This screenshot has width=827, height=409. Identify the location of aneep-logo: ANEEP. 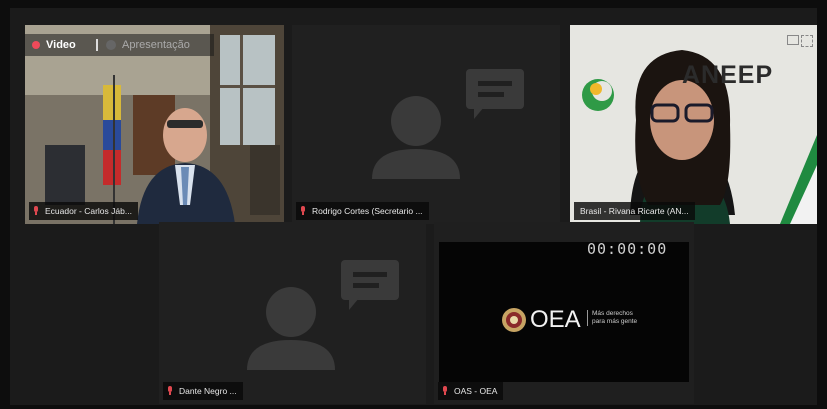
(728, 75).